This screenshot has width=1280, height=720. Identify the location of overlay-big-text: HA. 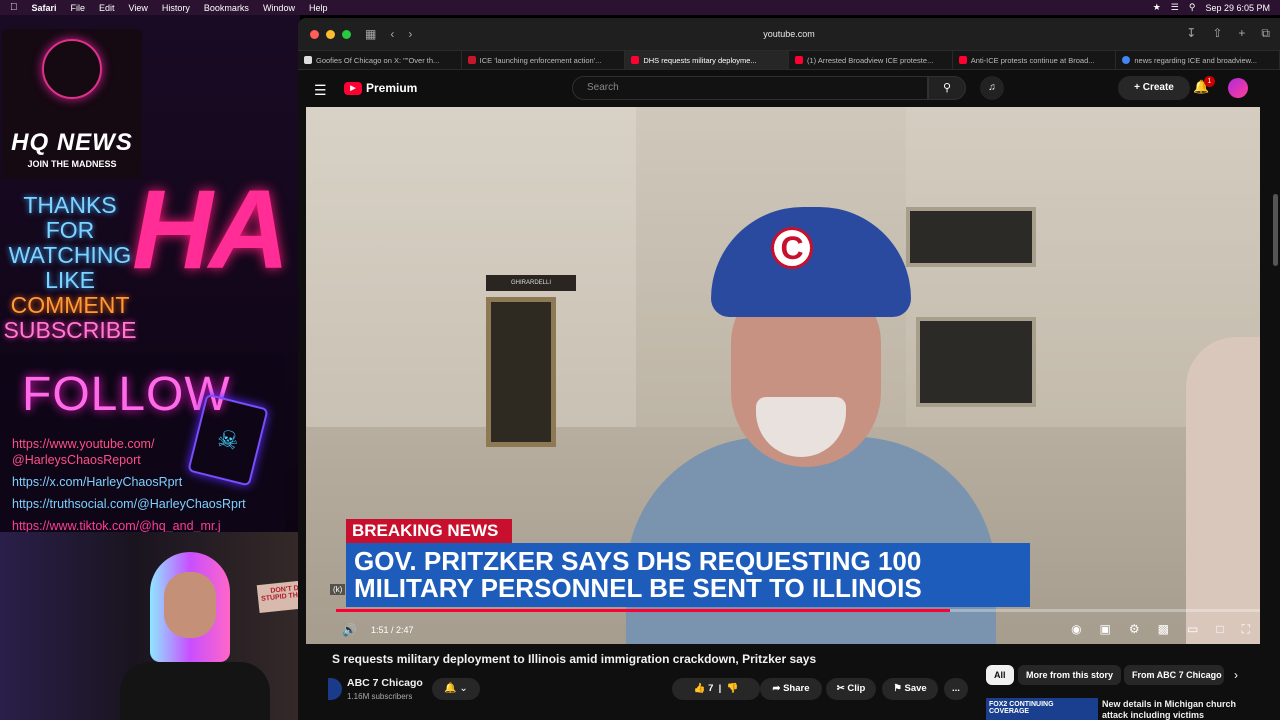
(211, 229).